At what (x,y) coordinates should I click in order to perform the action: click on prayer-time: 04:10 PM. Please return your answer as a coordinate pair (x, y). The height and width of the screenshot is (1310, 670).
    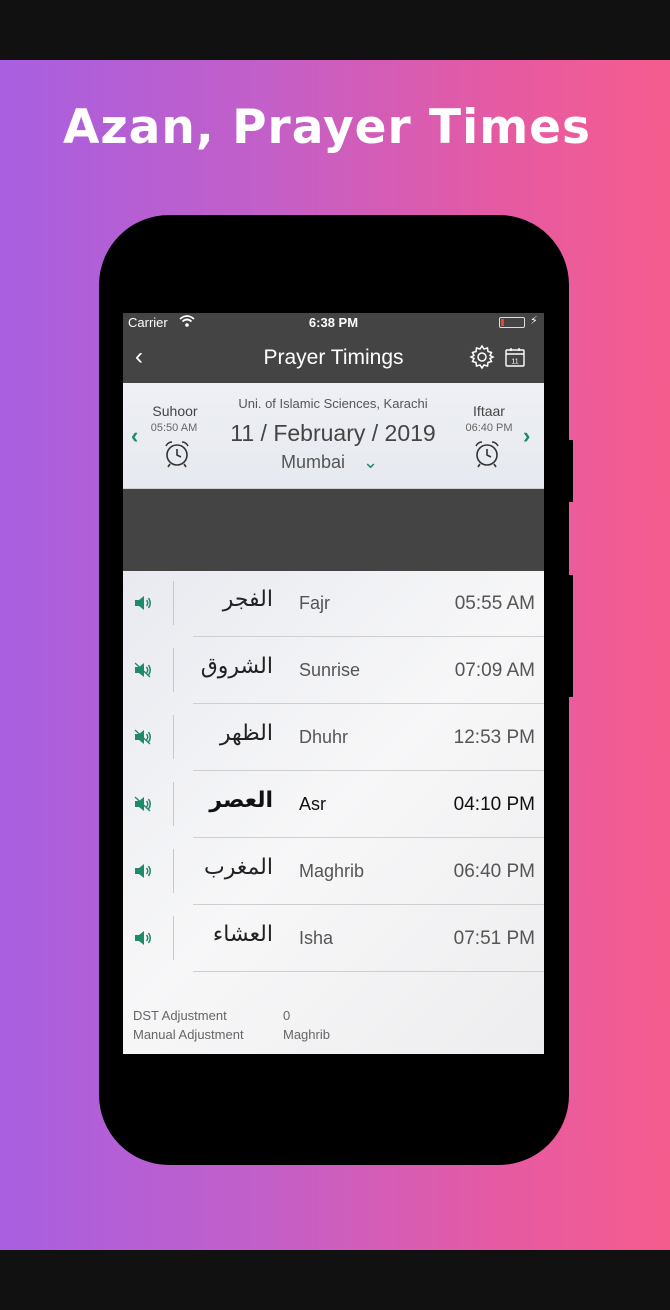
    Looking at the image, I should click on (494, 804).